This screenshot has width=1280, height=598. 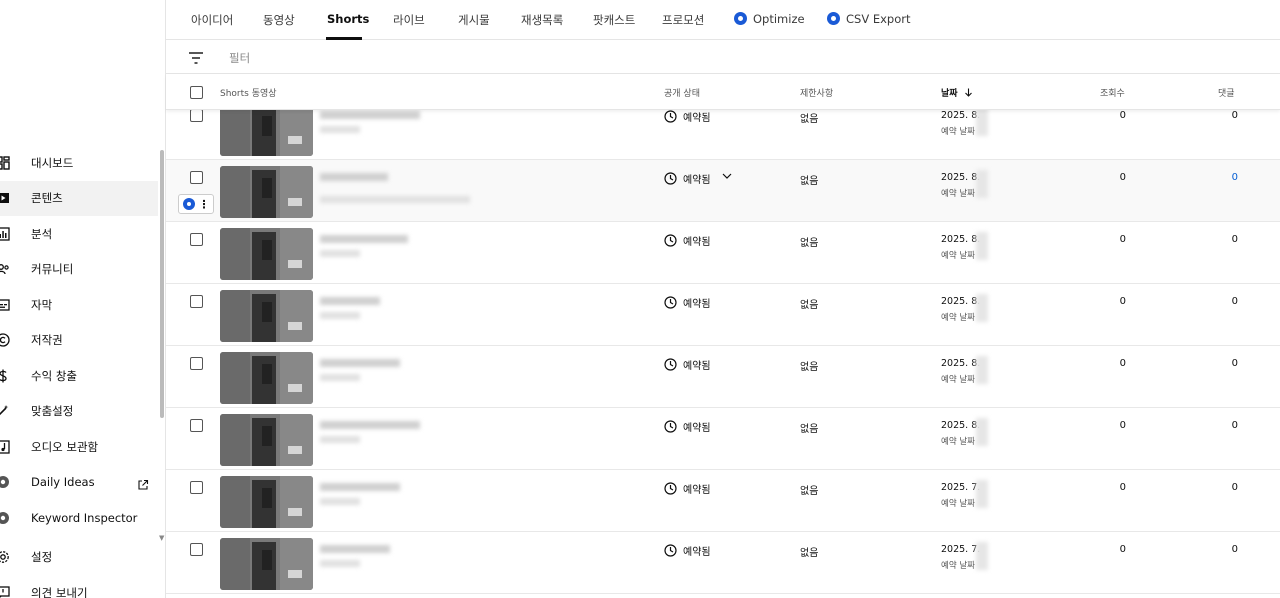 What do you see at coordinates (79, 518) in the screenshot?
I see `sidebar-item-keyword-inspector: Keyword Inspector` at bounding box center [79, 518].